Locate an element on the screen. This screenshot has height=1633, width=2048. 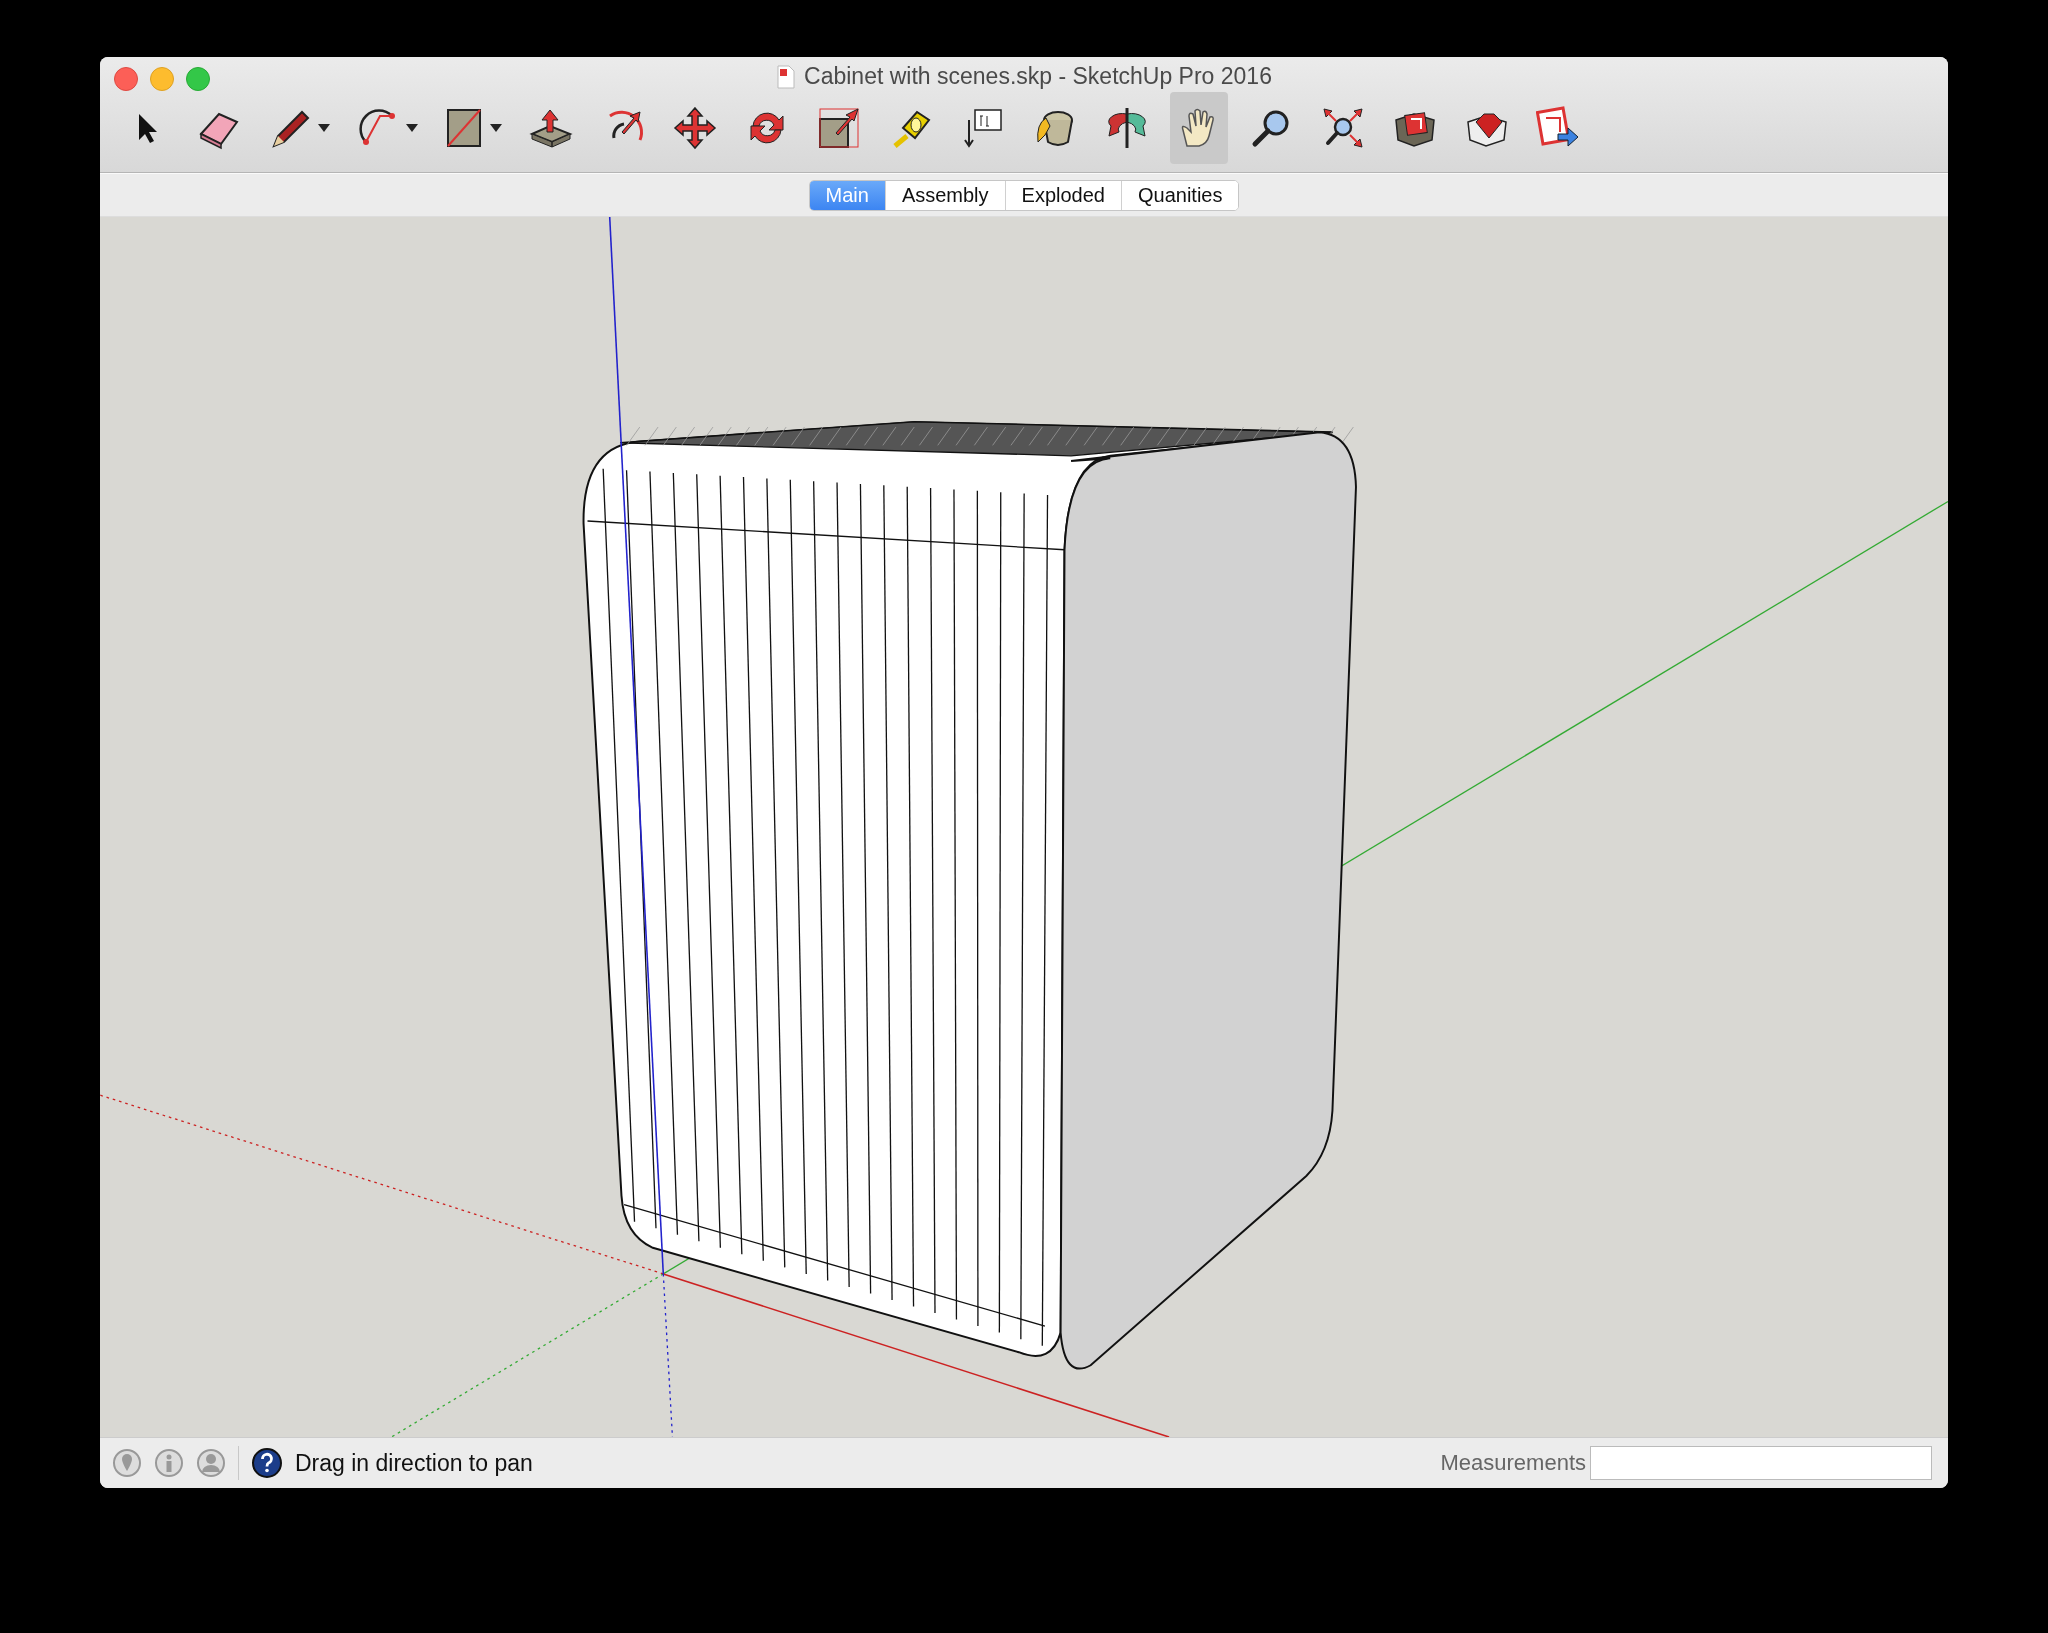
status-message: Drag in direction to pan is located at coordinates (414, 1463).